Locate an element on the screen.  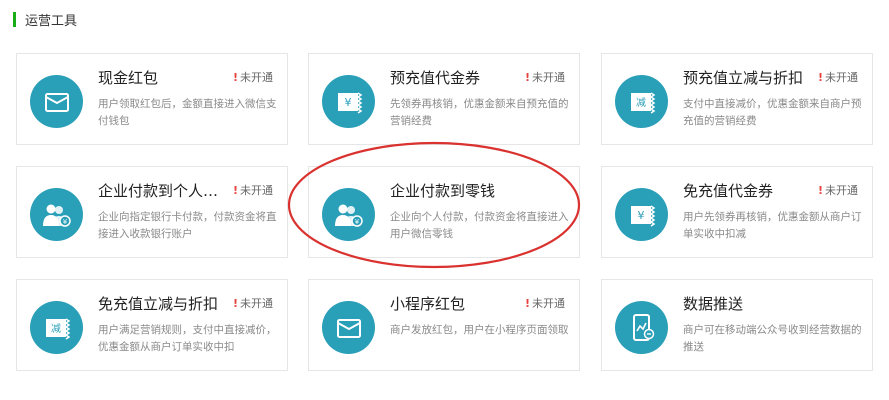
card-enterprise-to-wallet: ¥ 企业付款到零钱 企业向个人付款，付款资金将直接进入用户微信零钱 is located at coordinates (444, 212).